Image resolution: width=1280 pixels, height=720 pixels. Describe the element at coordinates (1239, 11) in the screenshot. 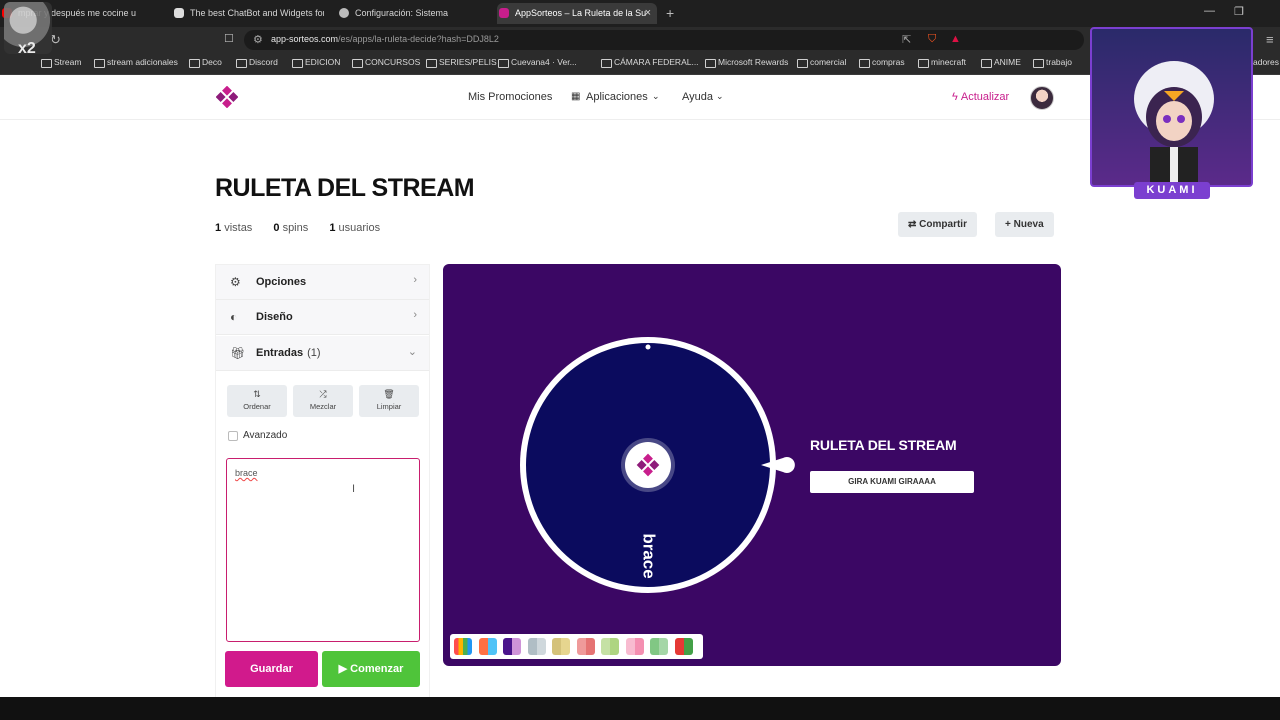

I see `restore-icon: ❐` at that location.